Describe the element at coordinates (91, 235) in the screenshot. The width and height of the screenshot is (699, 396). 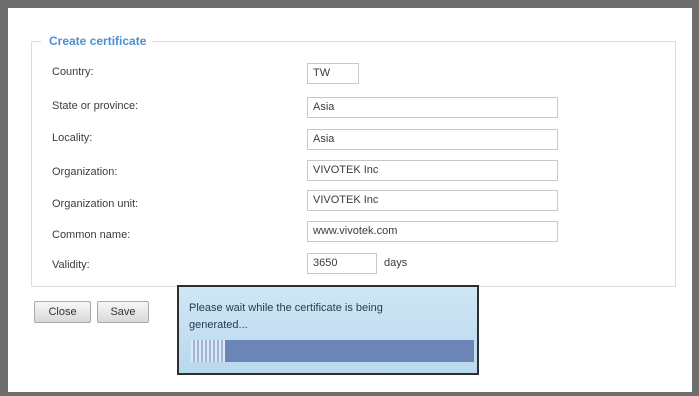
I see `common-name-label: Common name:` at that location.